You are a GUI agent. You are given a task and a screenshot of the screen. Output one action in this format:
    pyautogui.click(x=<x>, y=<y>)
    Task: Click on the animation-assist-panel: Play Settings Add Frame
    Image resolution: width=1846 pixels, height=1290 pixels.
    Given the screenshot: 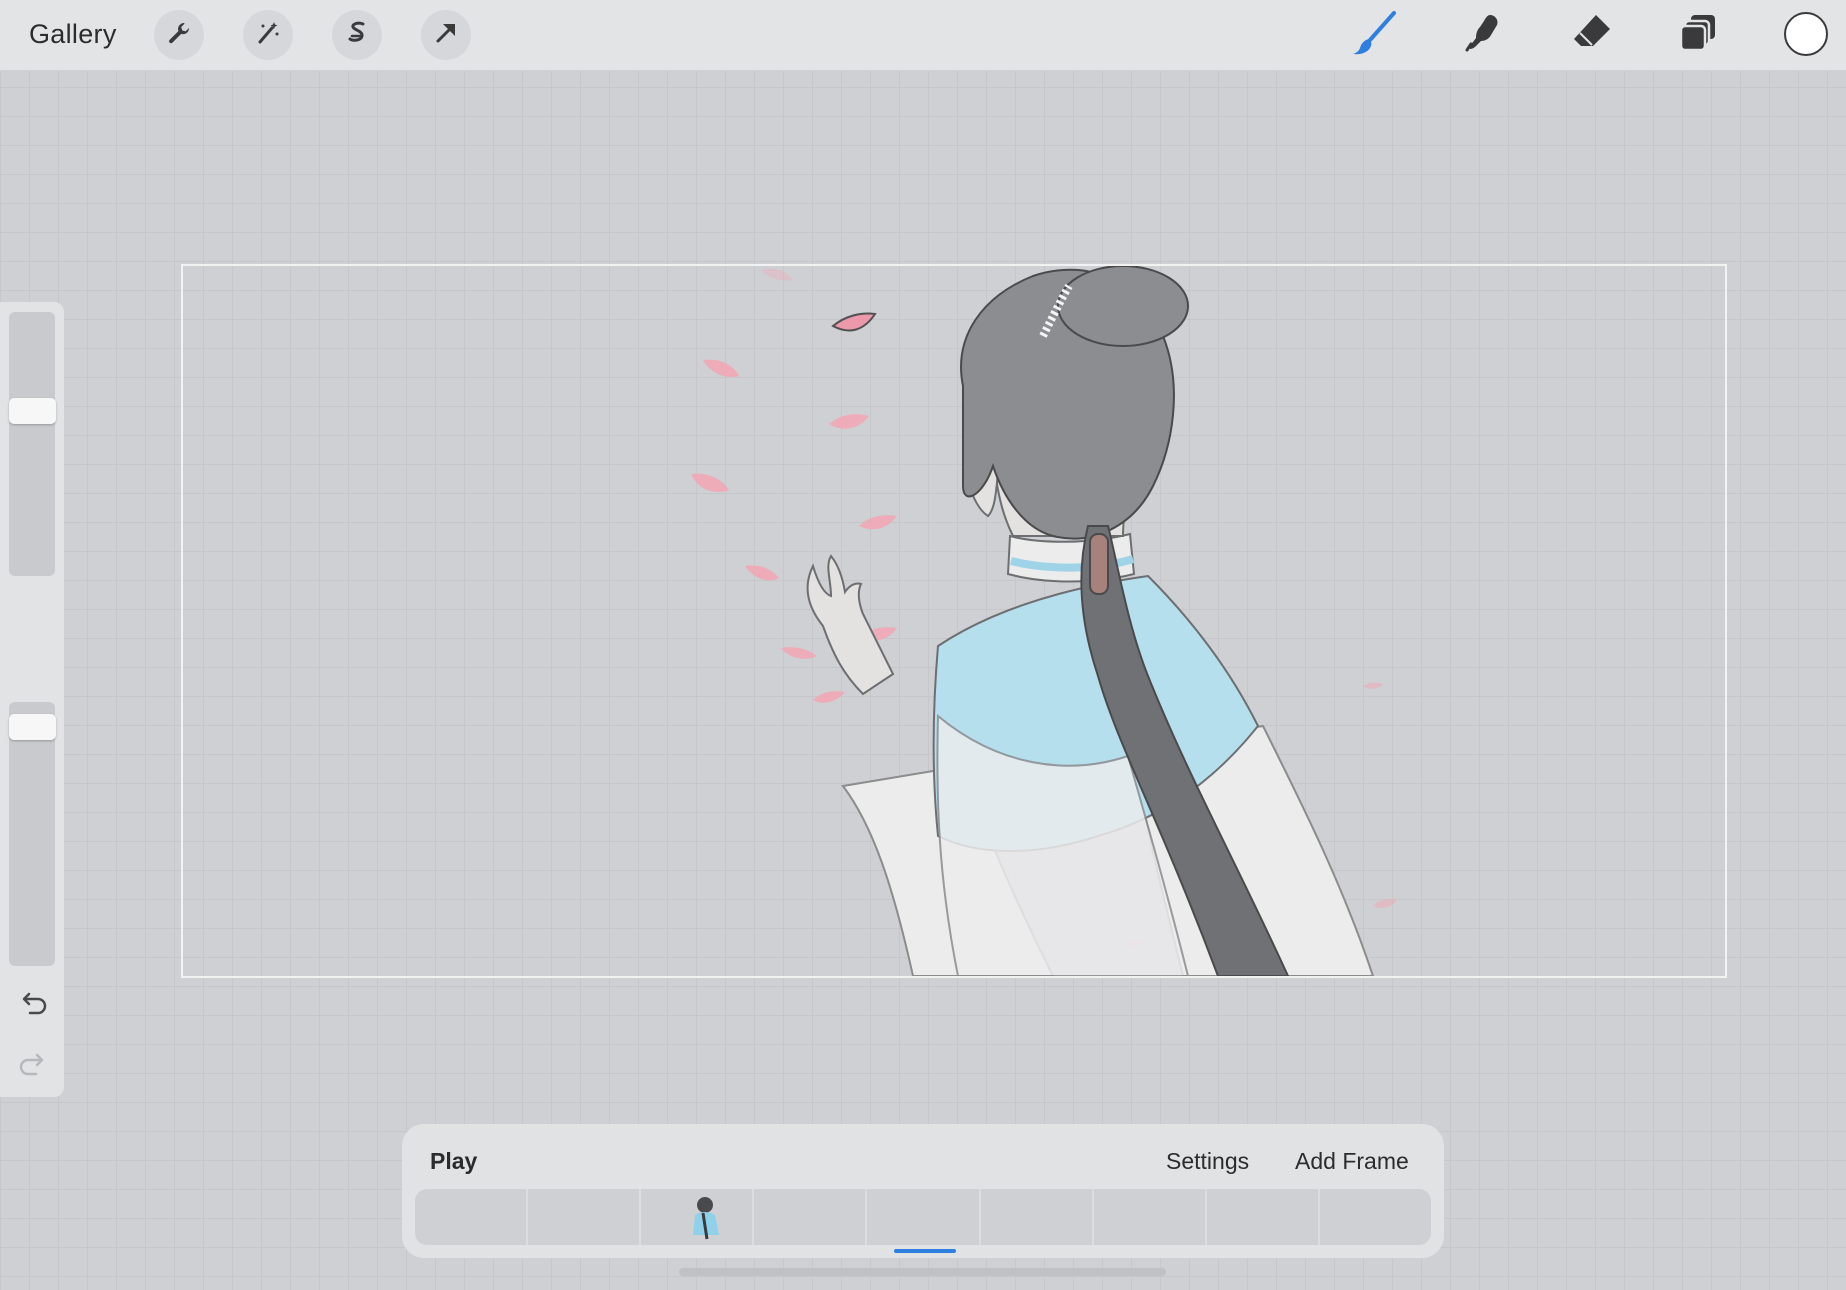 What is the action you would take?
    pyautogui.click(x=923, y=1191)
    